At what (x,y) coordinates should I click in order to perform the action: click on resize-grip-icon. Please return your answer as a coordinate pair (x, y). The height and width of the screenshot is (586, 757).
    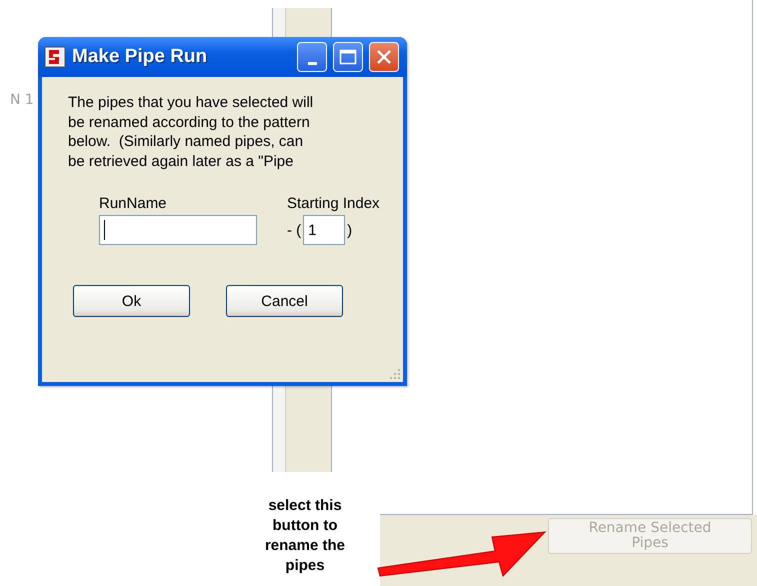
    Looking at the image, I should click on (395, 374).